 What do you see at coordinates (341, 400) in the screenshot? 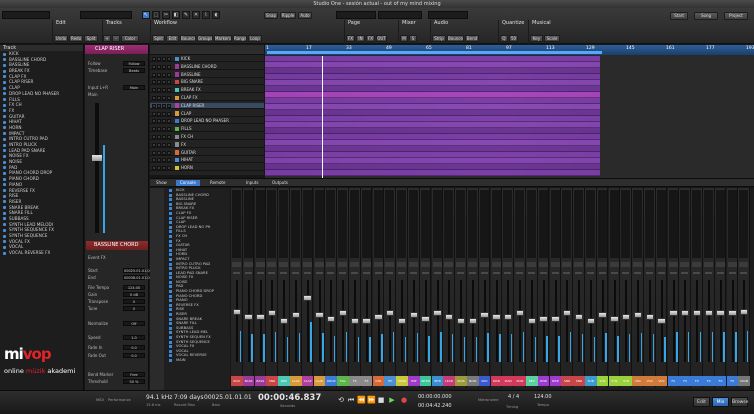
I see `loop-icon: ⟲` at bounding box center [341, 400].